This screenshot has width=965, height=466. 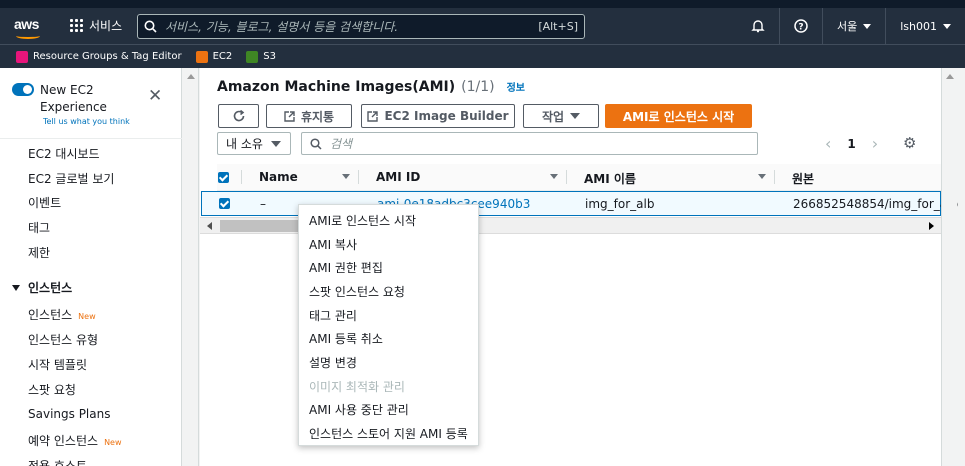 I want to click on sidebar-item-spot-requests: 스팟 요청, so click(x=52, y=389).